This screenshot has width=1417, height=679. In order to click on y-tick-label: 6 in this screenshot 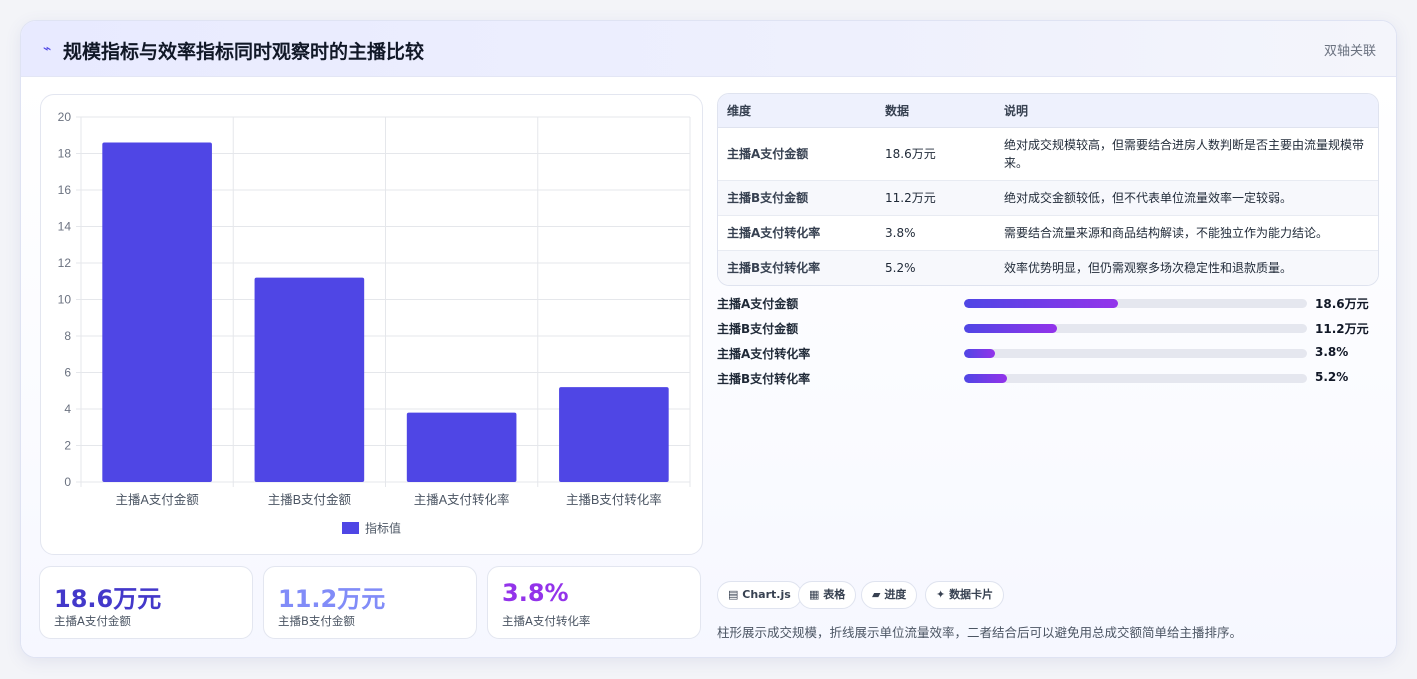, I will do `click(67, 373)`.